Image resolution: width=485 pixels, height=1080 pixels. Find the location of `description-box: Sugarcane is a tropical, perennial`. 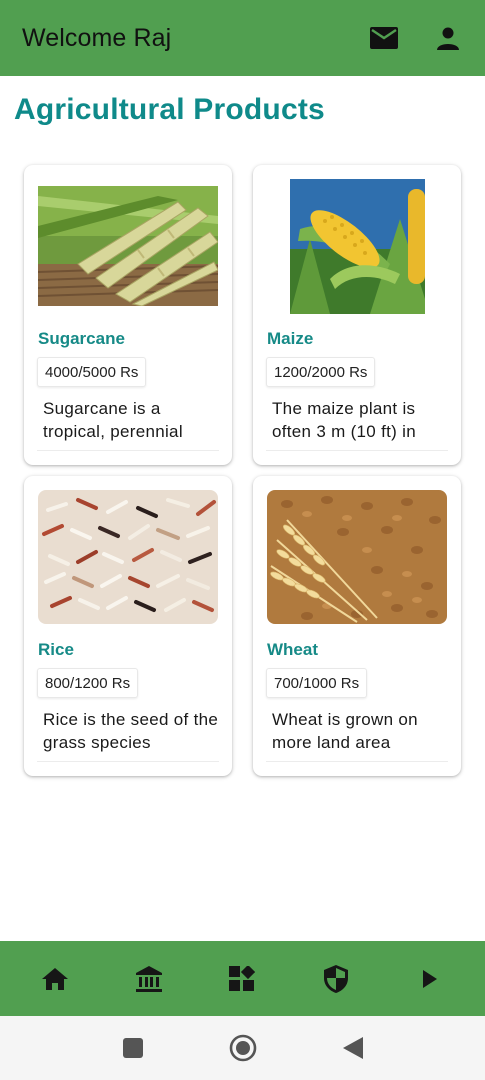

description-box: Sugarcane is a tropical, perennial is located at coordinates (128, 424).